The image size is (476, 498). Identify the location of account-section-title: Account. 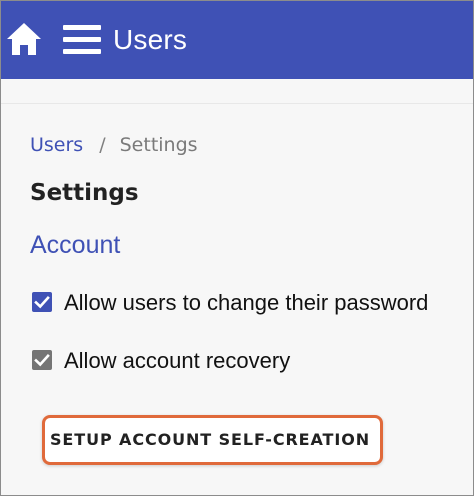
(75, 245).